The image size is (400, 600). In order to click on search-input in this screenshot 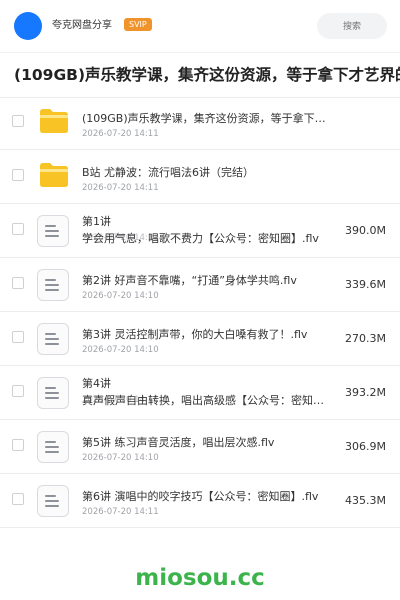, I will do `click(352, 26)`.